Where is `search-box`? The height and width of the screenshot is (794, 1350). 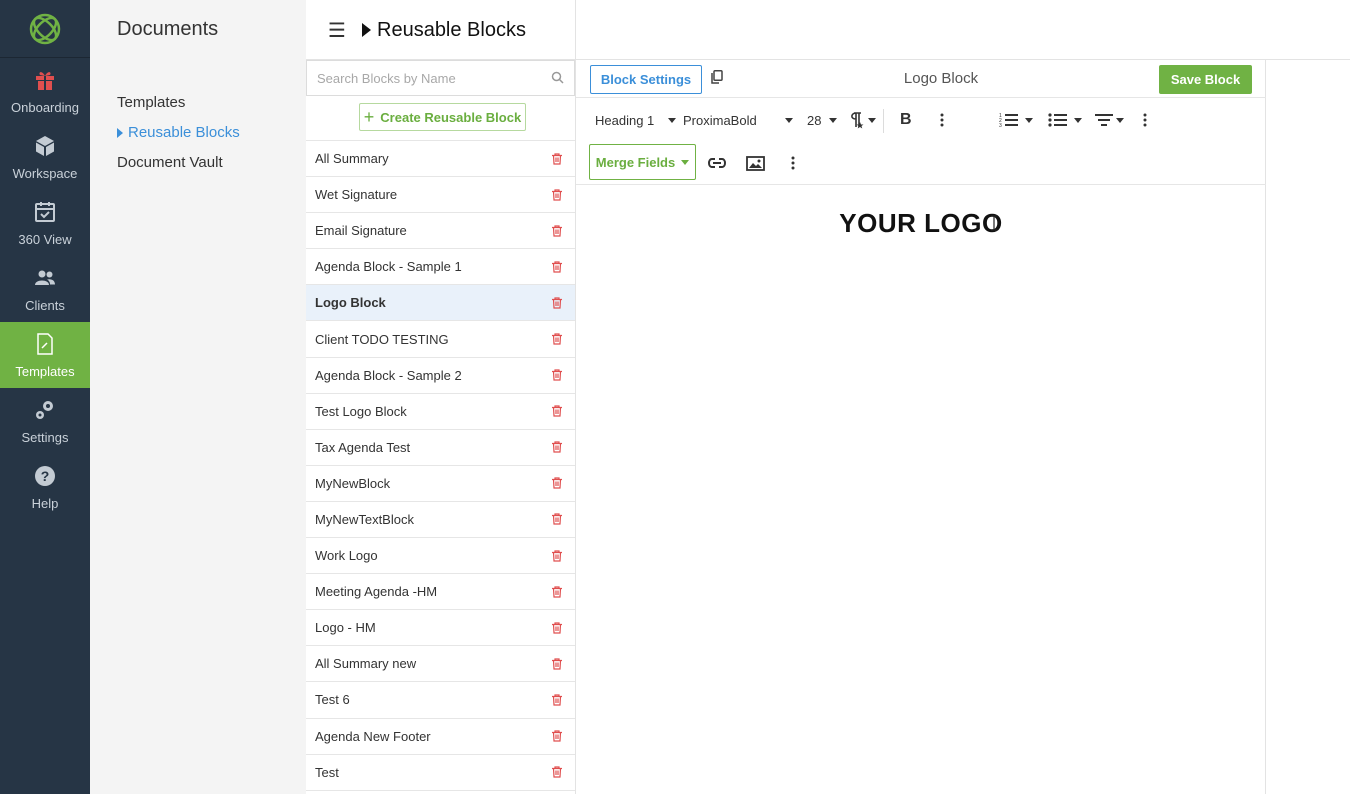
search-box is located at coordinates (440, 78).